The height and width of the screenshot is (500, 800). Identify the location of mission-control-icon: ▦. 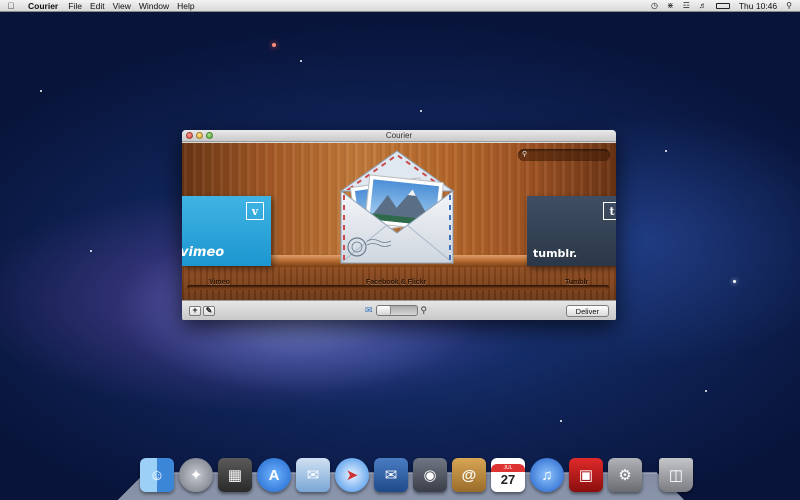
(235, 475).